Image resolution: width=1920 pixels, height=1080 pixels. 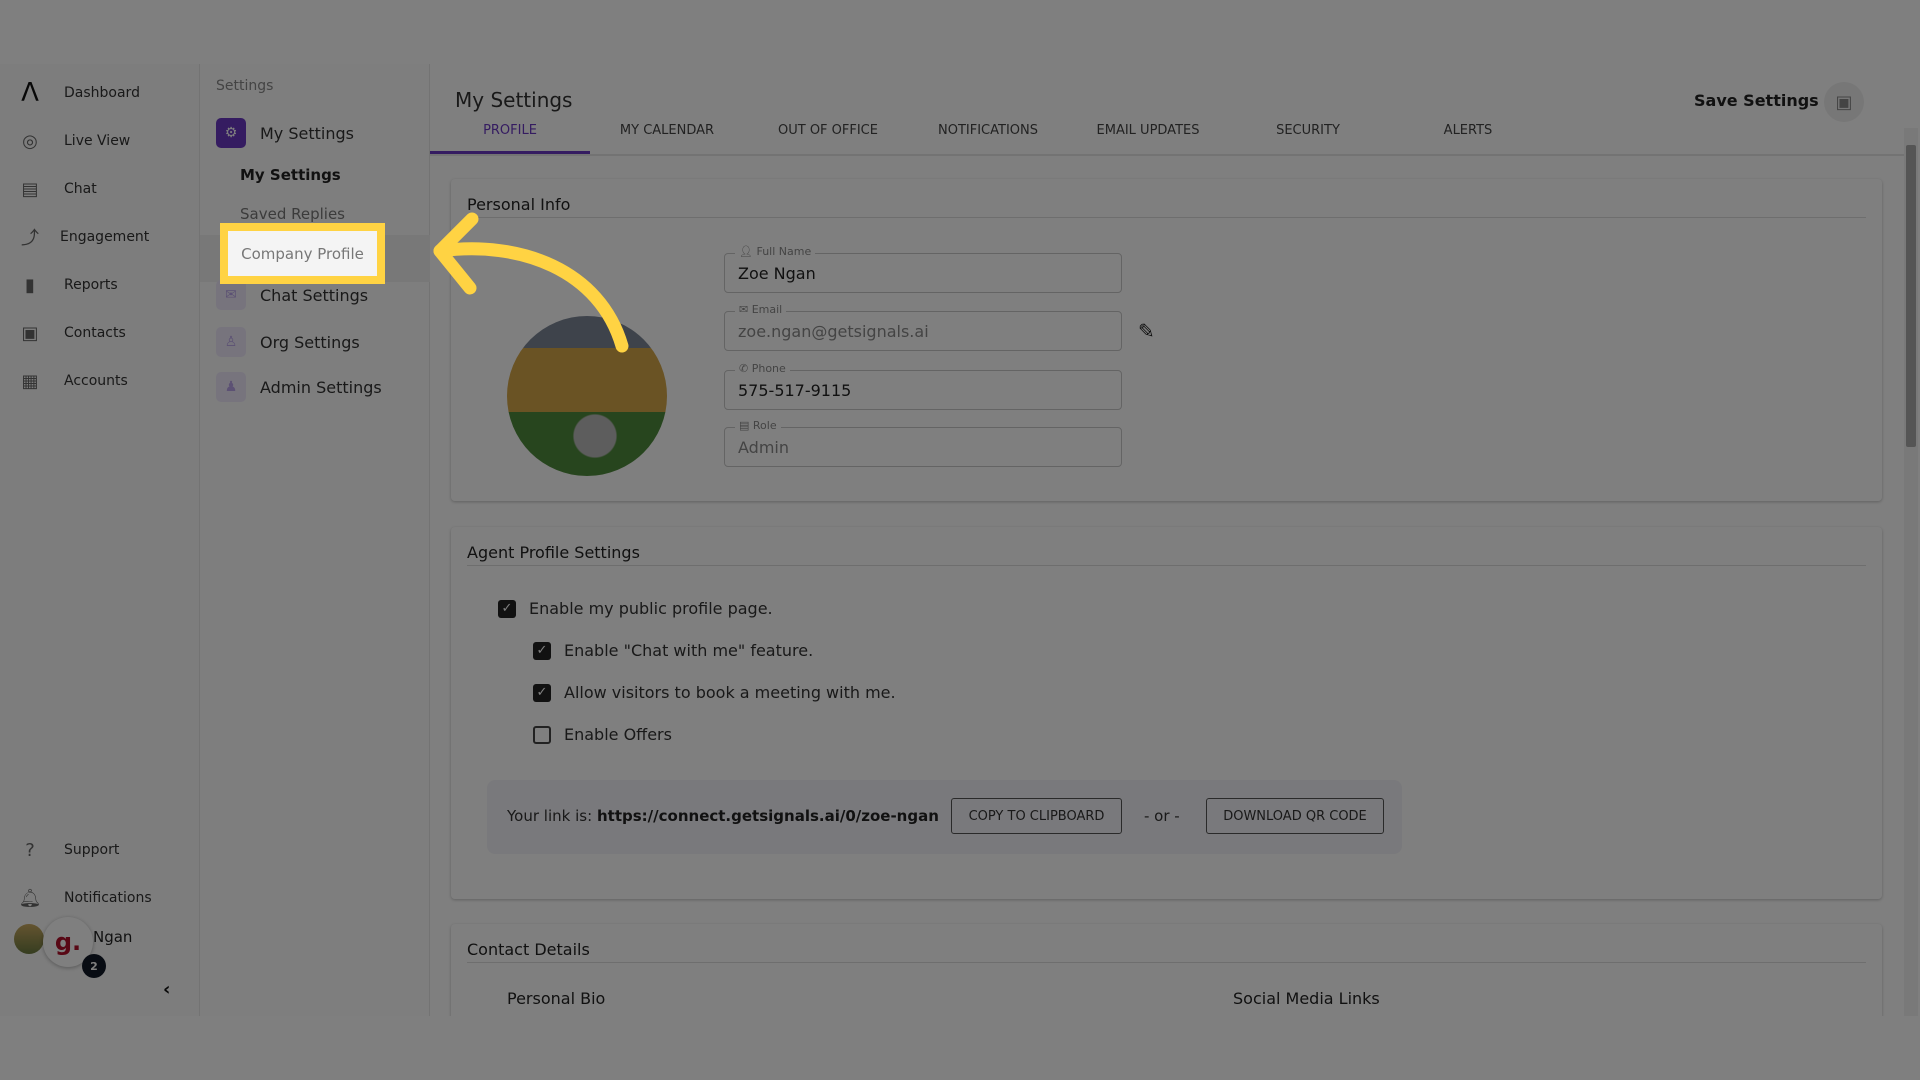 I want to click on pointer-arrow-icon, so click(x=531, y=282).